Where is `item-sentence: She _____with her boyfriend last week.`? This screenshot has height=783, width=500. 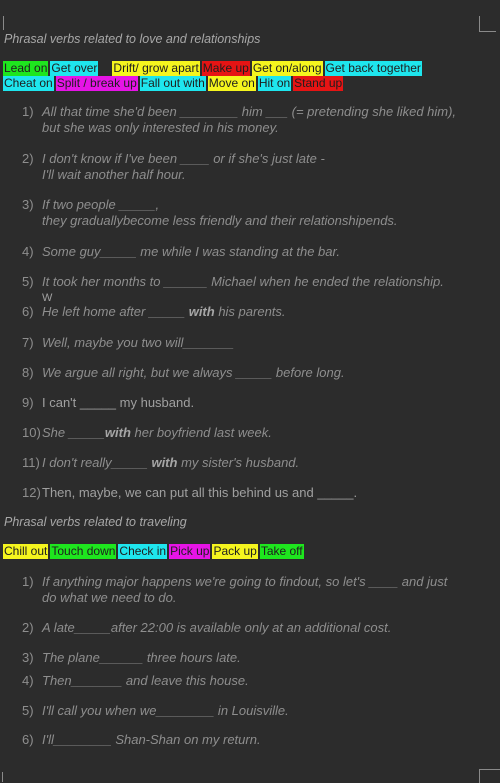 item-sentence: She _____with her boyfriend last week. is located at coordinates (157, 432).